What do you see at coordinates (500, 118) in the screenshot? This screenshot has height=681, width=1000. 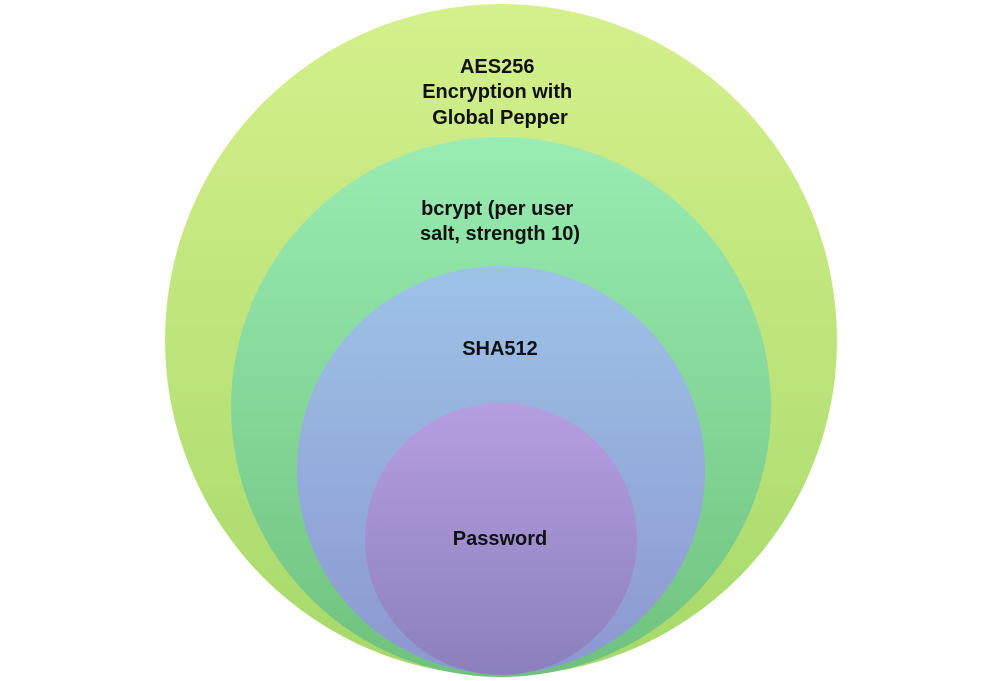 I see `aes-label-line-3: Global Pepper` at bounding box center [500, 118].